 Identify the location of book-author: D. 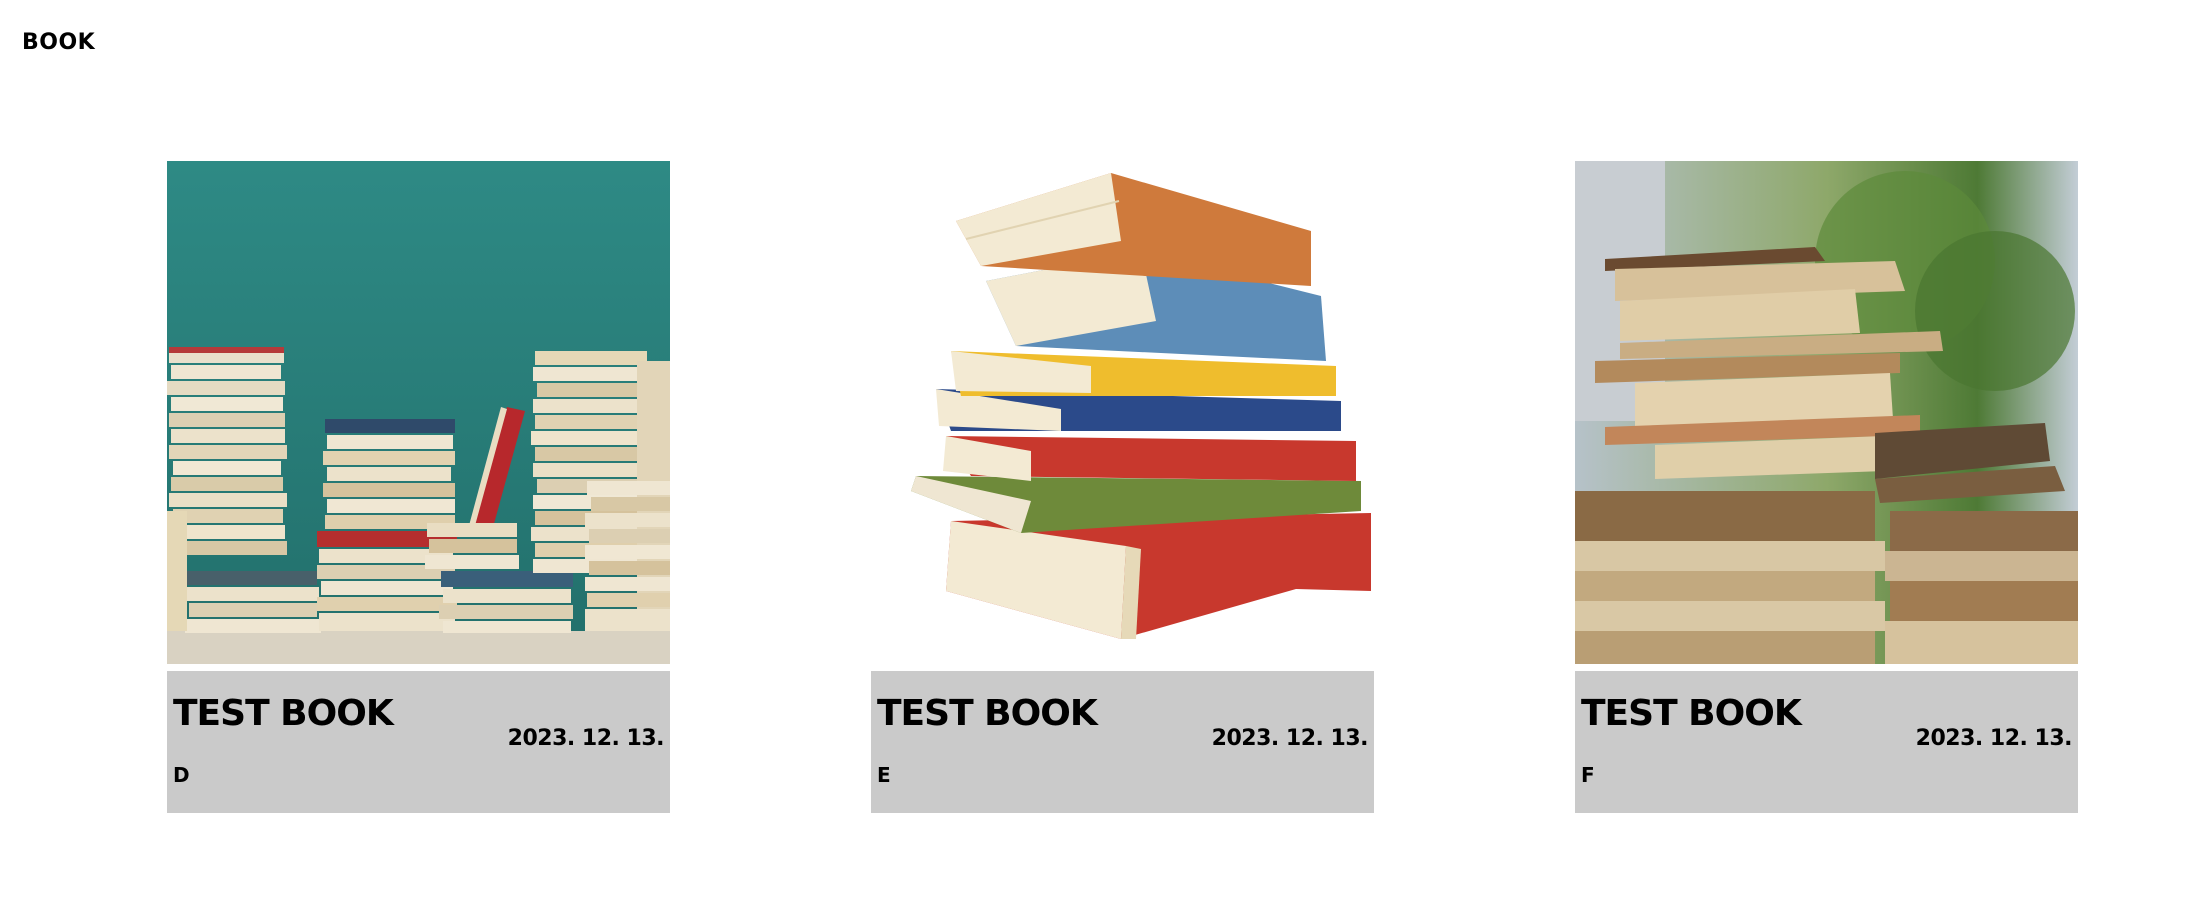
(181, 775).